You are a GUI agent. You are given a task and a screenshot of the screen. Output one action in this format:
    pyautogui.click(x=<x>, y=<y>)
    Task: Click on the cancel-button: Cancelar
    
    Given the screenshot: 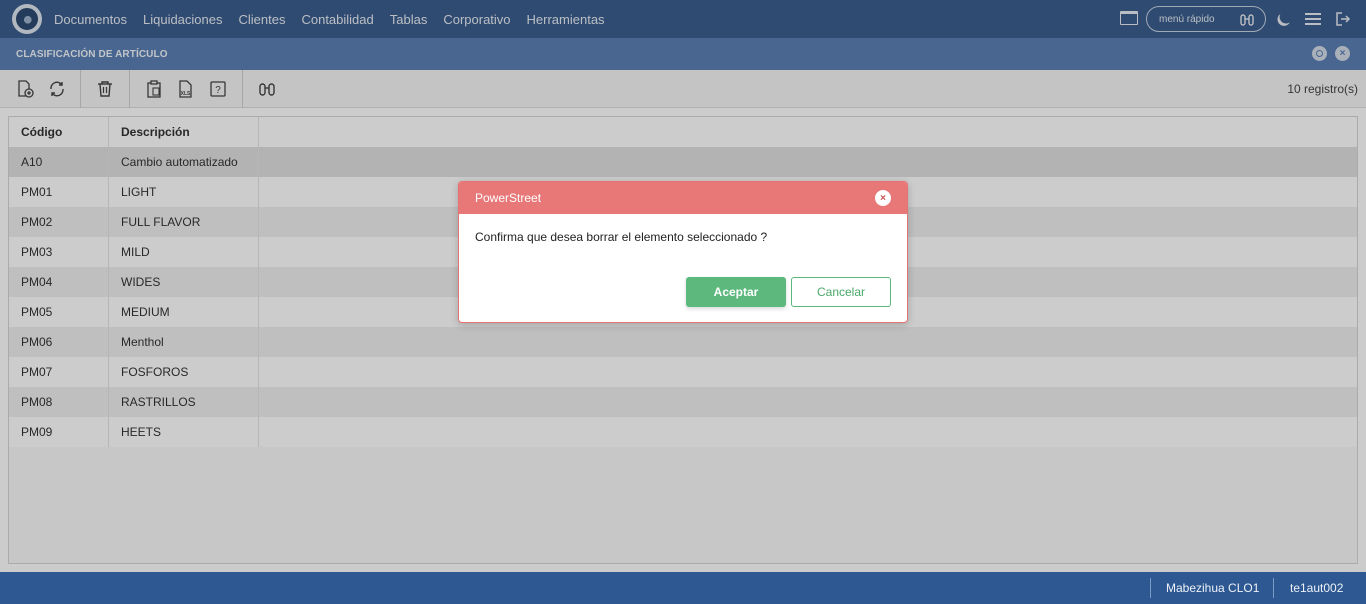 What is the action you would take?
    pyautogui.click(x=841, y=292)
    